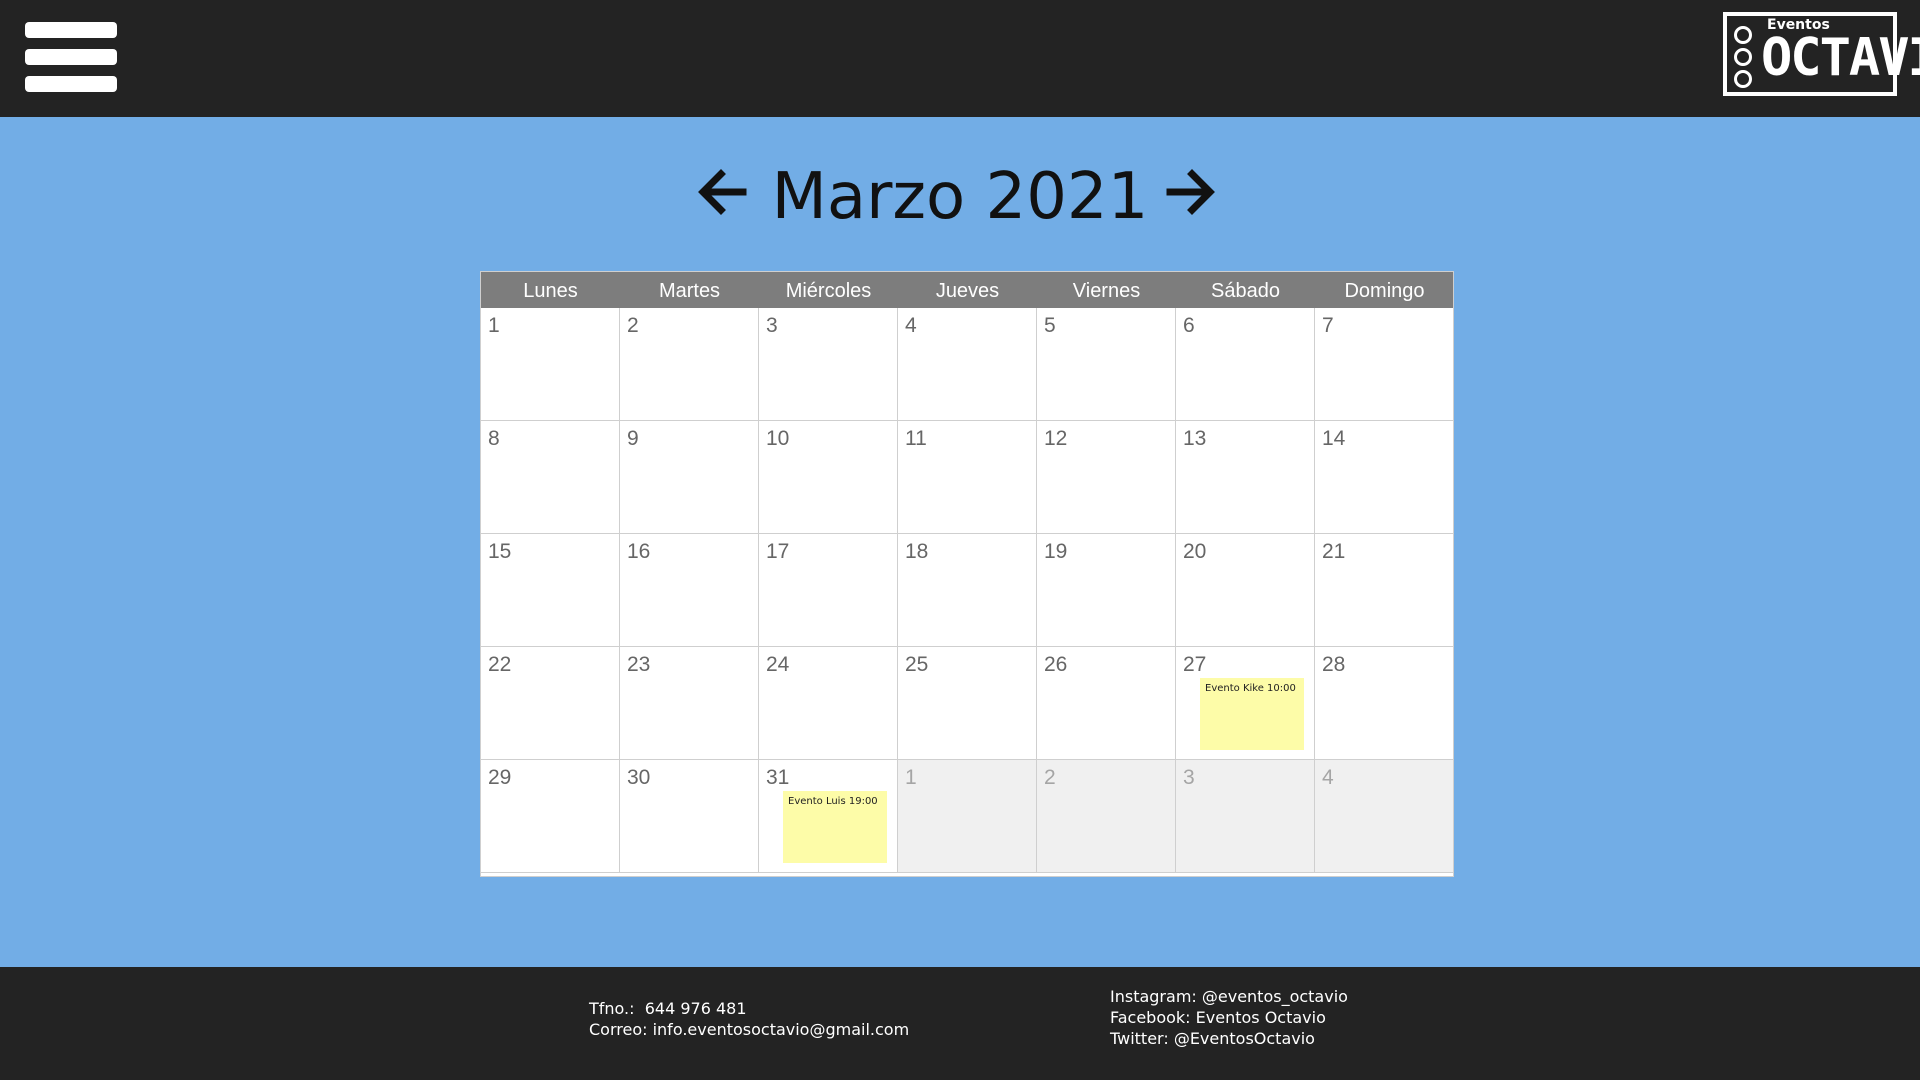 Image resolution: width=1920 pixels, height=1080 pixels. I want to click on day-cell: 13, so click(1245, 477).